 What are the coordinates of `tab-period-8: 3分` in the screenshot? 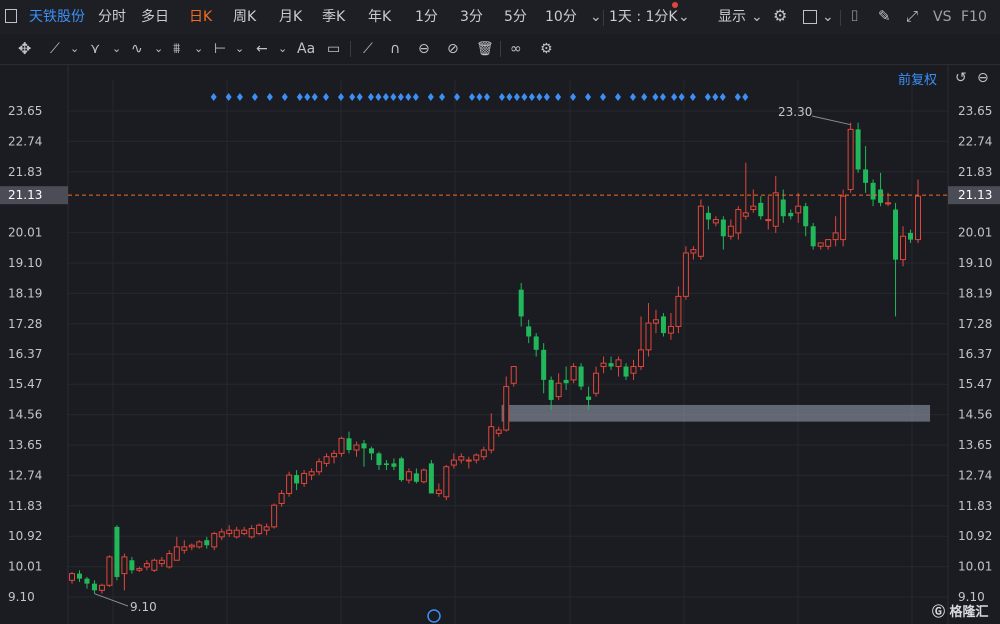 It's located at (471, 17).